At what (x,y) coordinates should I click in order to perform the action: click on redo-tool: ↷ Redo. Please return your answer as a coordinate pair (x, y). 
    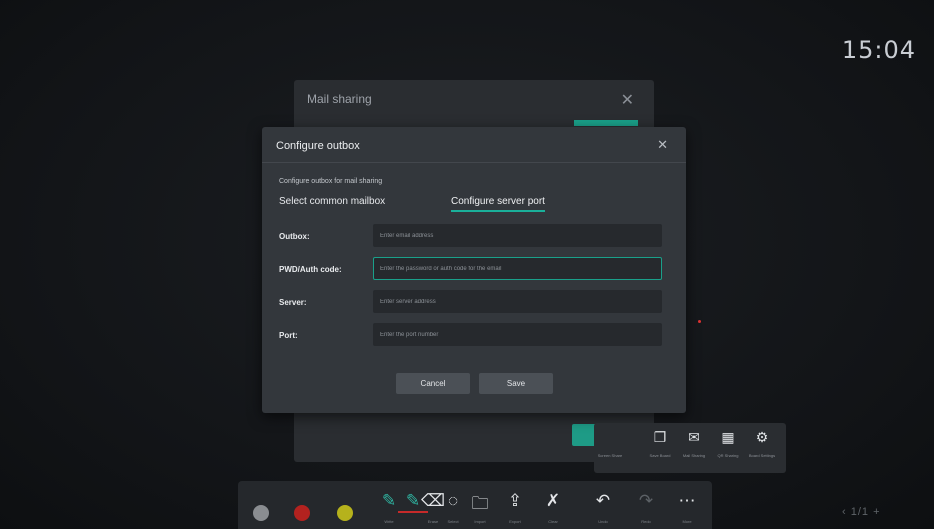
    Looking at the image, I should click on (646, 507).